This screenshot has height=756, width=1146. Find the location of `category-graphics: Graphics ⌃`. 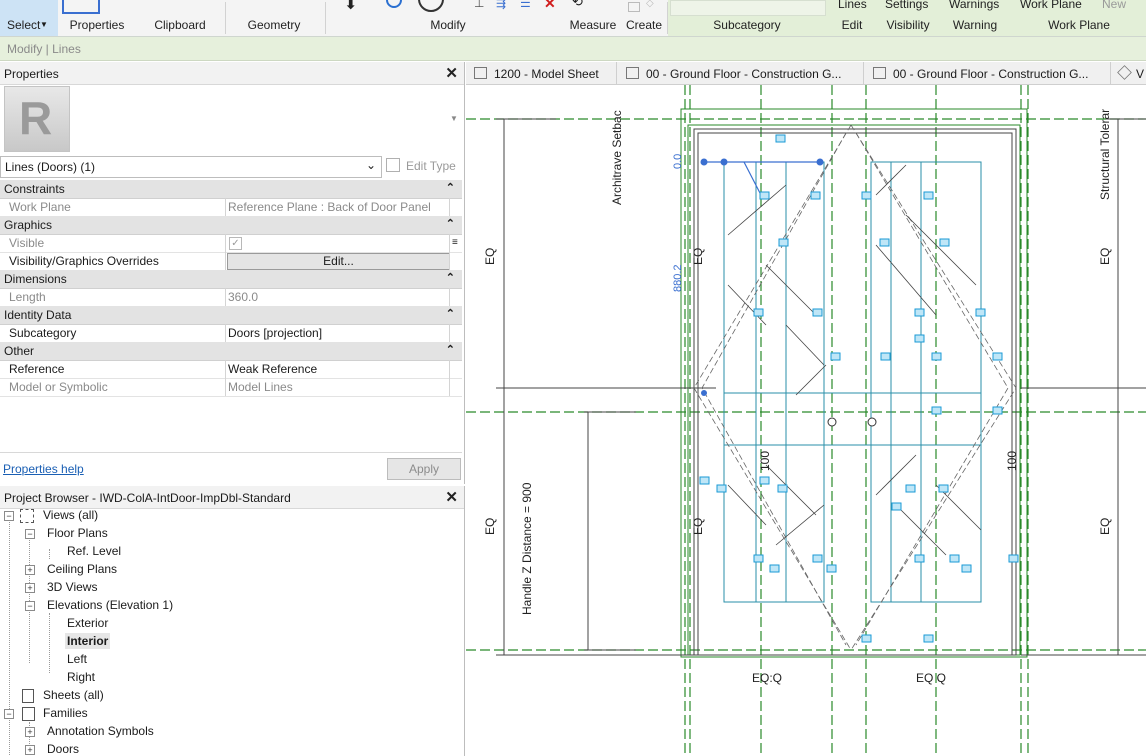

category-graphics: Graphics ⌃ is located at coordinates (231, 225).